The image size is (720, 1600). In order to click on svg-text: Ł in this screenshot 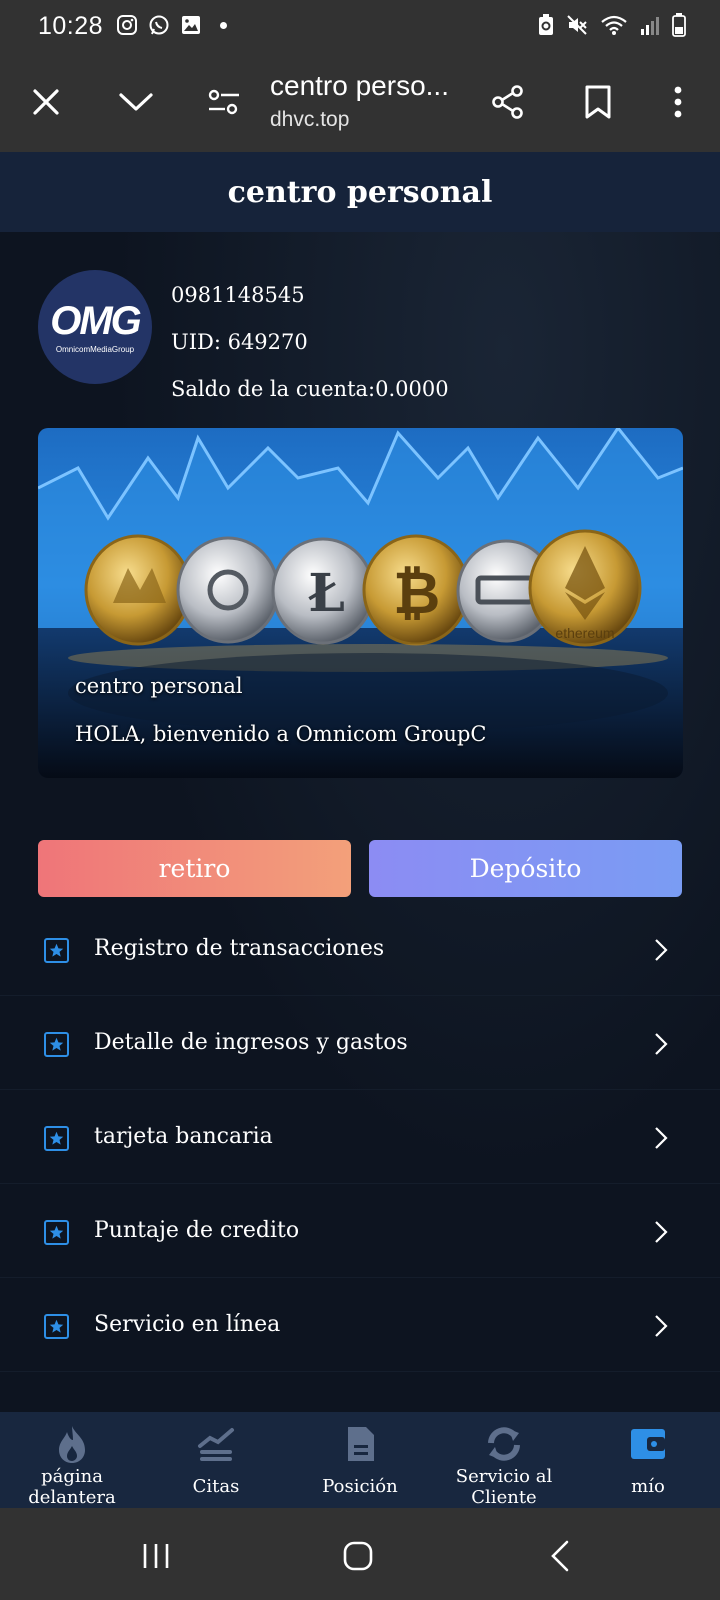, I will do `click(326, 593)`.